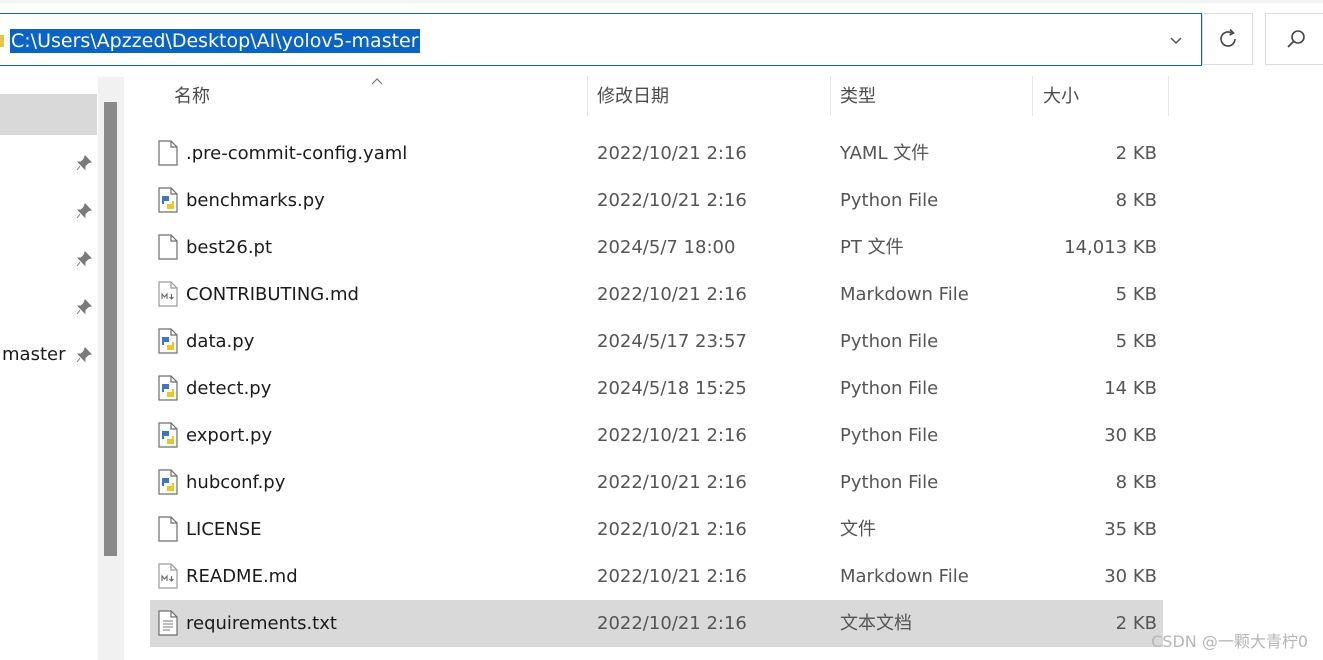 The width and height of the screenshot is (1323, 660). I want to click on file-name: benchmarks.py, so click(255, 200).